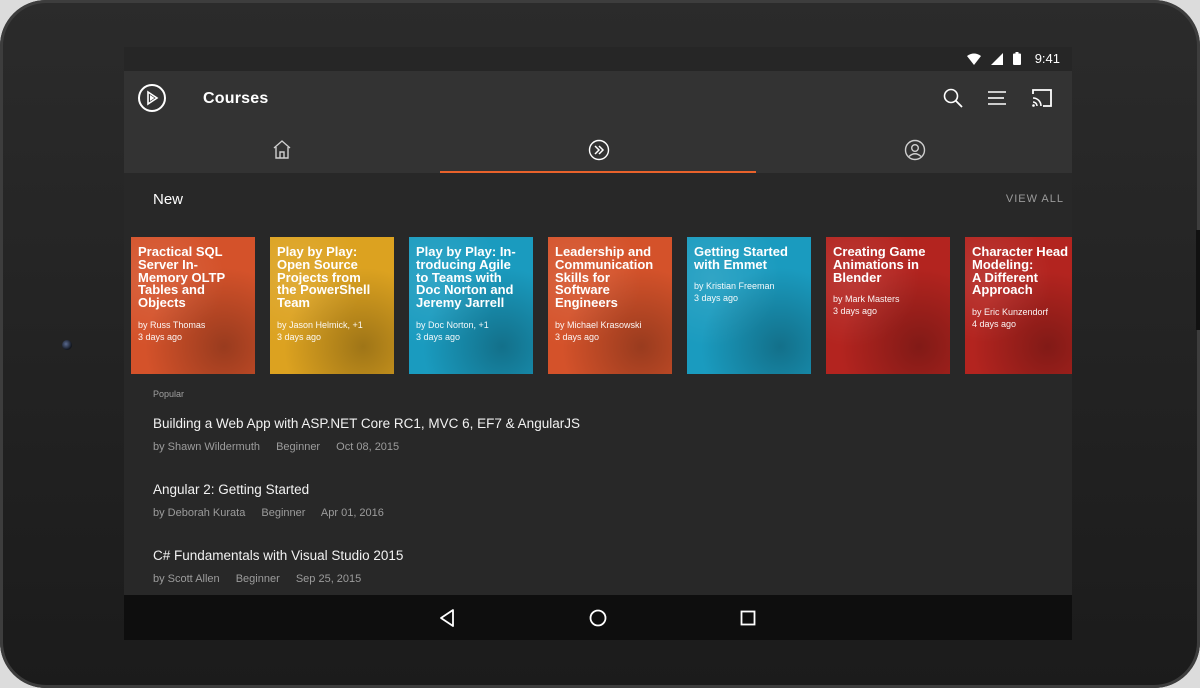  I want to click on view-all-link: VIEW ALL, so click(1035, 199).